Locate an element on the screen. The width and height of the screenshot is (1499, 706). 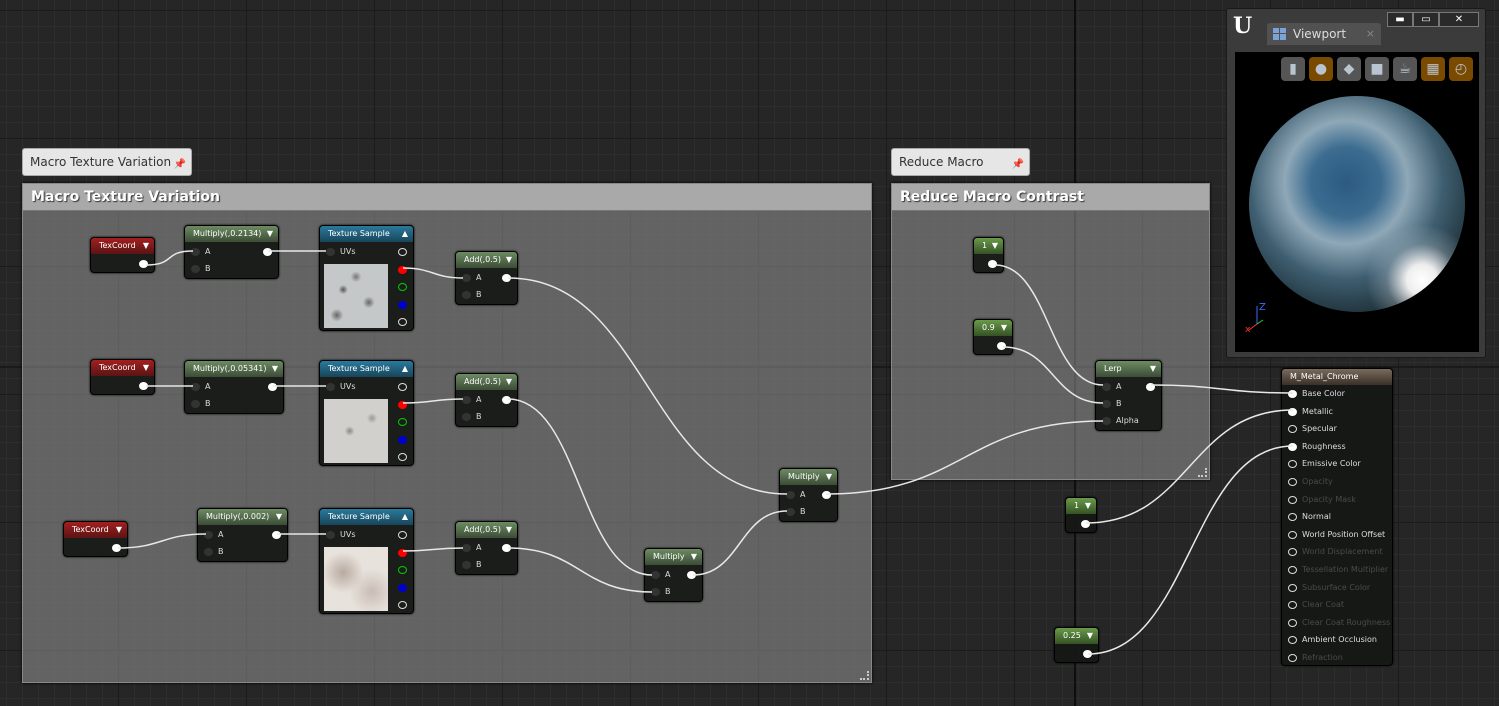
minimize-button: ▬ is located at coordinates (1400, 19).